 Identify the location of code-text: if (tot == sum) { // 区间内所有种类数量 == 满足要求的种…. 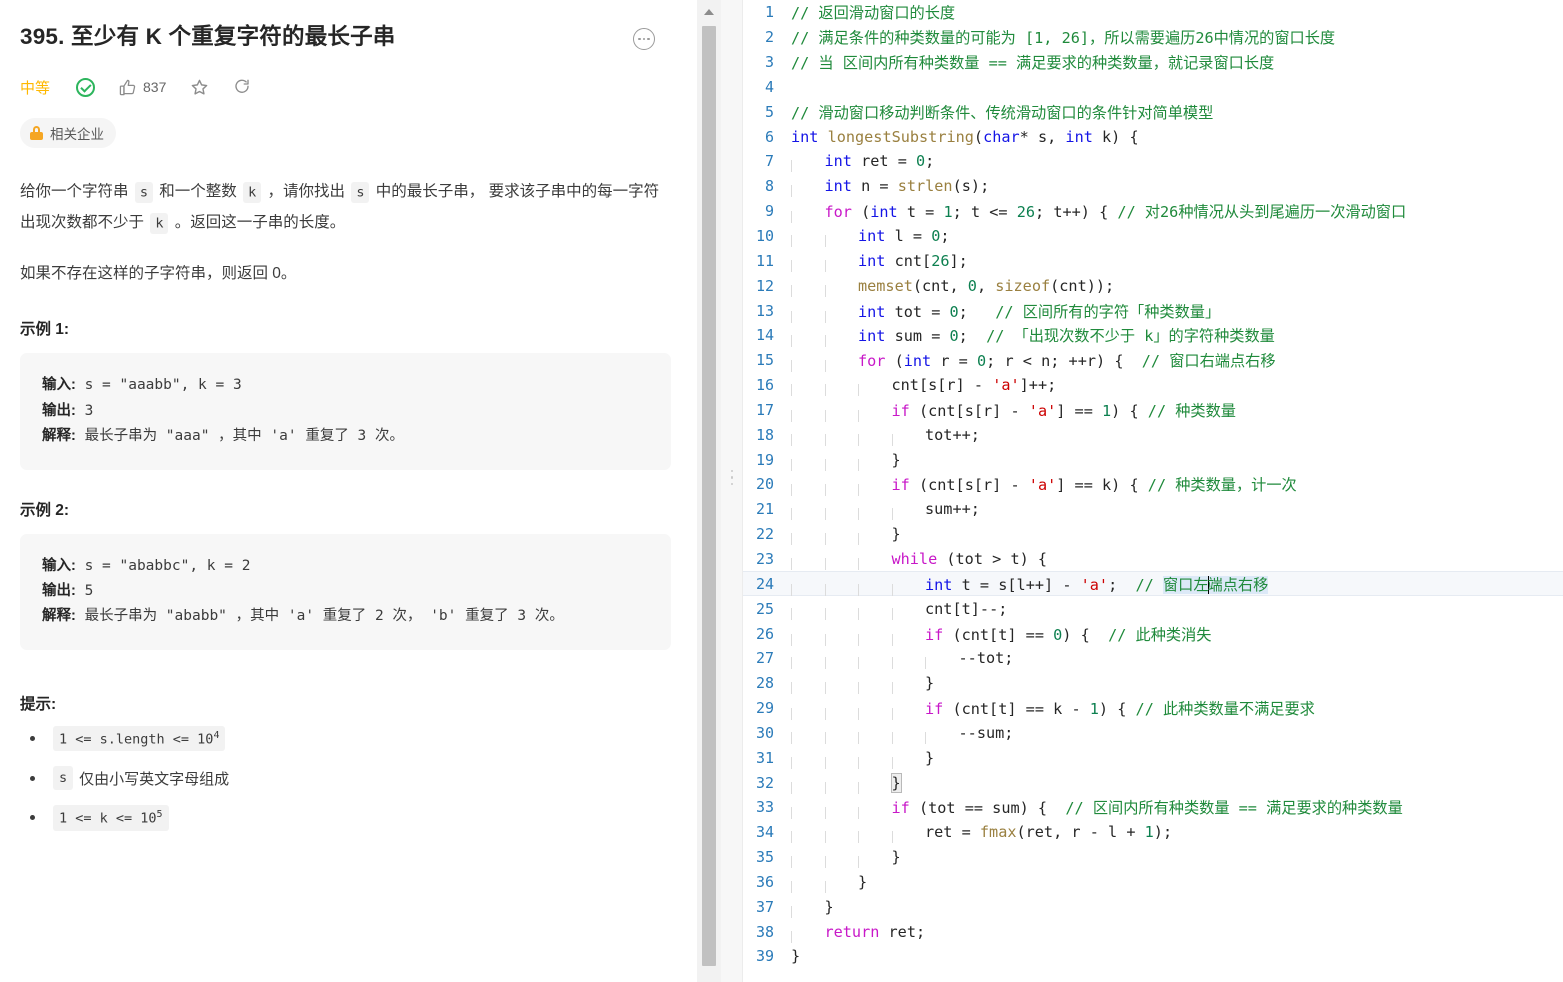
(1097, 808).